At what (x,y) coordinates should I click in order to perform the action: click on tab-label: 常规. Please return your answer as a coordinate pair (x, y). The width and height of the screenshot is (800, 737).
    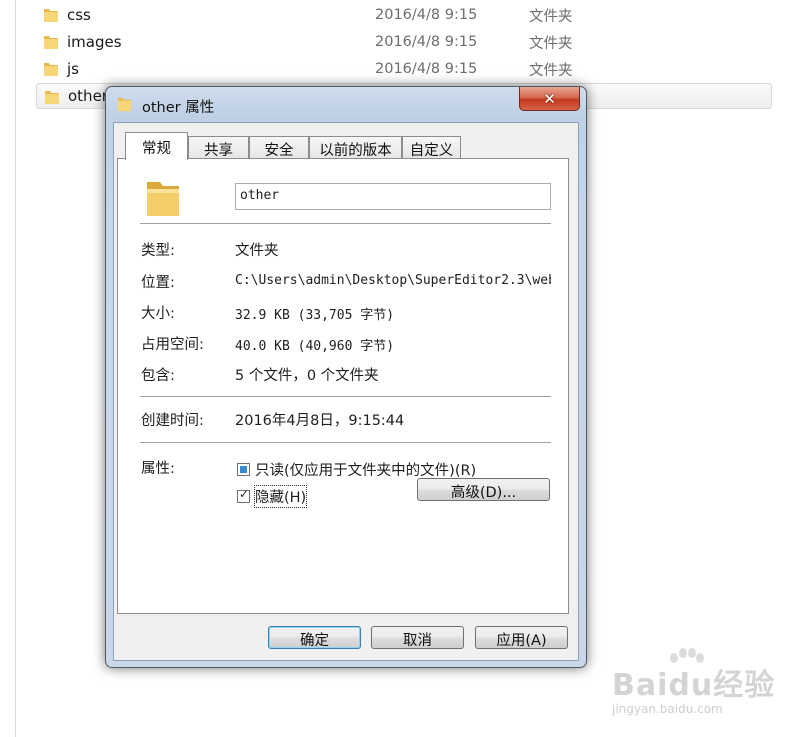
    Looking at the image, I should click on (156, 149).